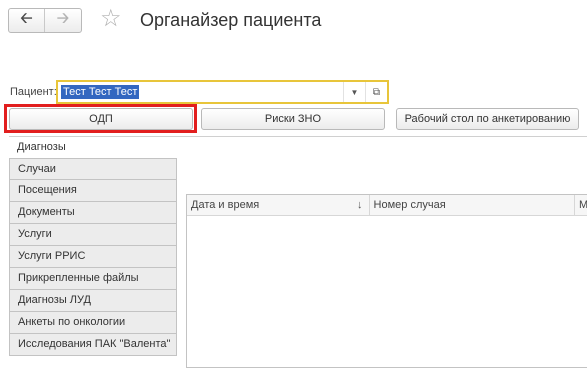  I want to click on navigation-buttons: 🡠 🡢, so click(45, 20).